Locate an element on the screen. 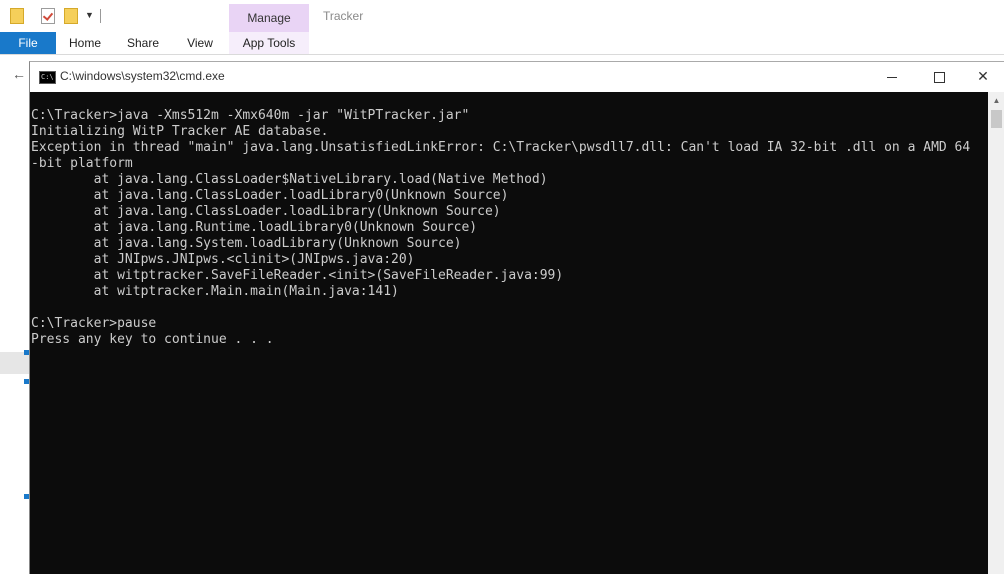 The height and width of the screenshot is (574, 1004). quick-access-toolbar: ▼ Manage Tracker is located at coordinates (502, 16).